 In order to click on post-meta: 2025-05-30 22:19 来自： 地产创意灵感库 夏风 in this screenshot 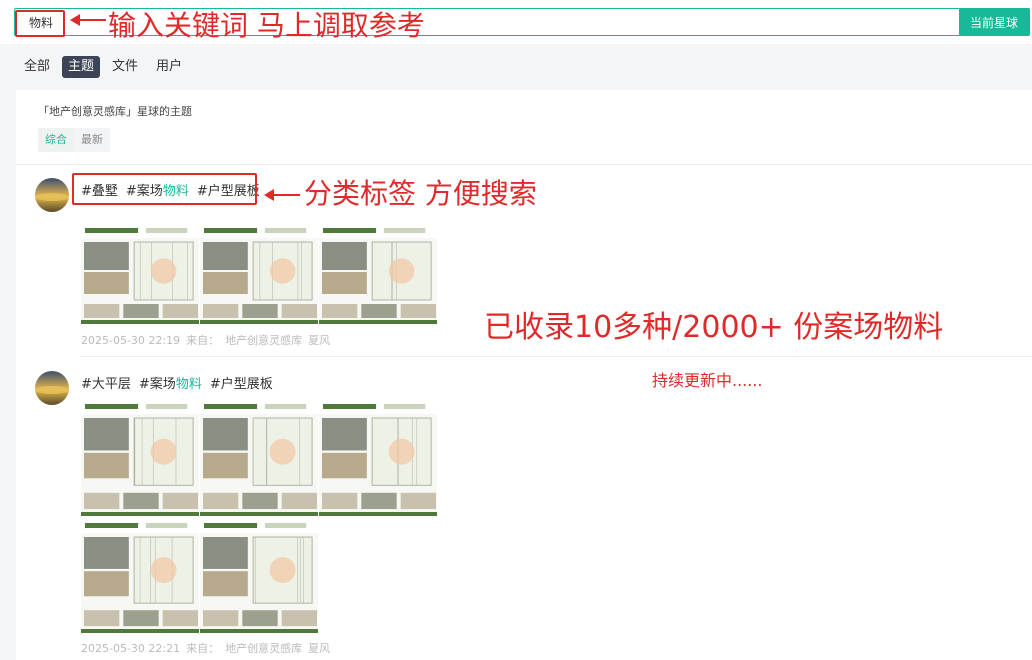, I will do `click(208, 340)`.